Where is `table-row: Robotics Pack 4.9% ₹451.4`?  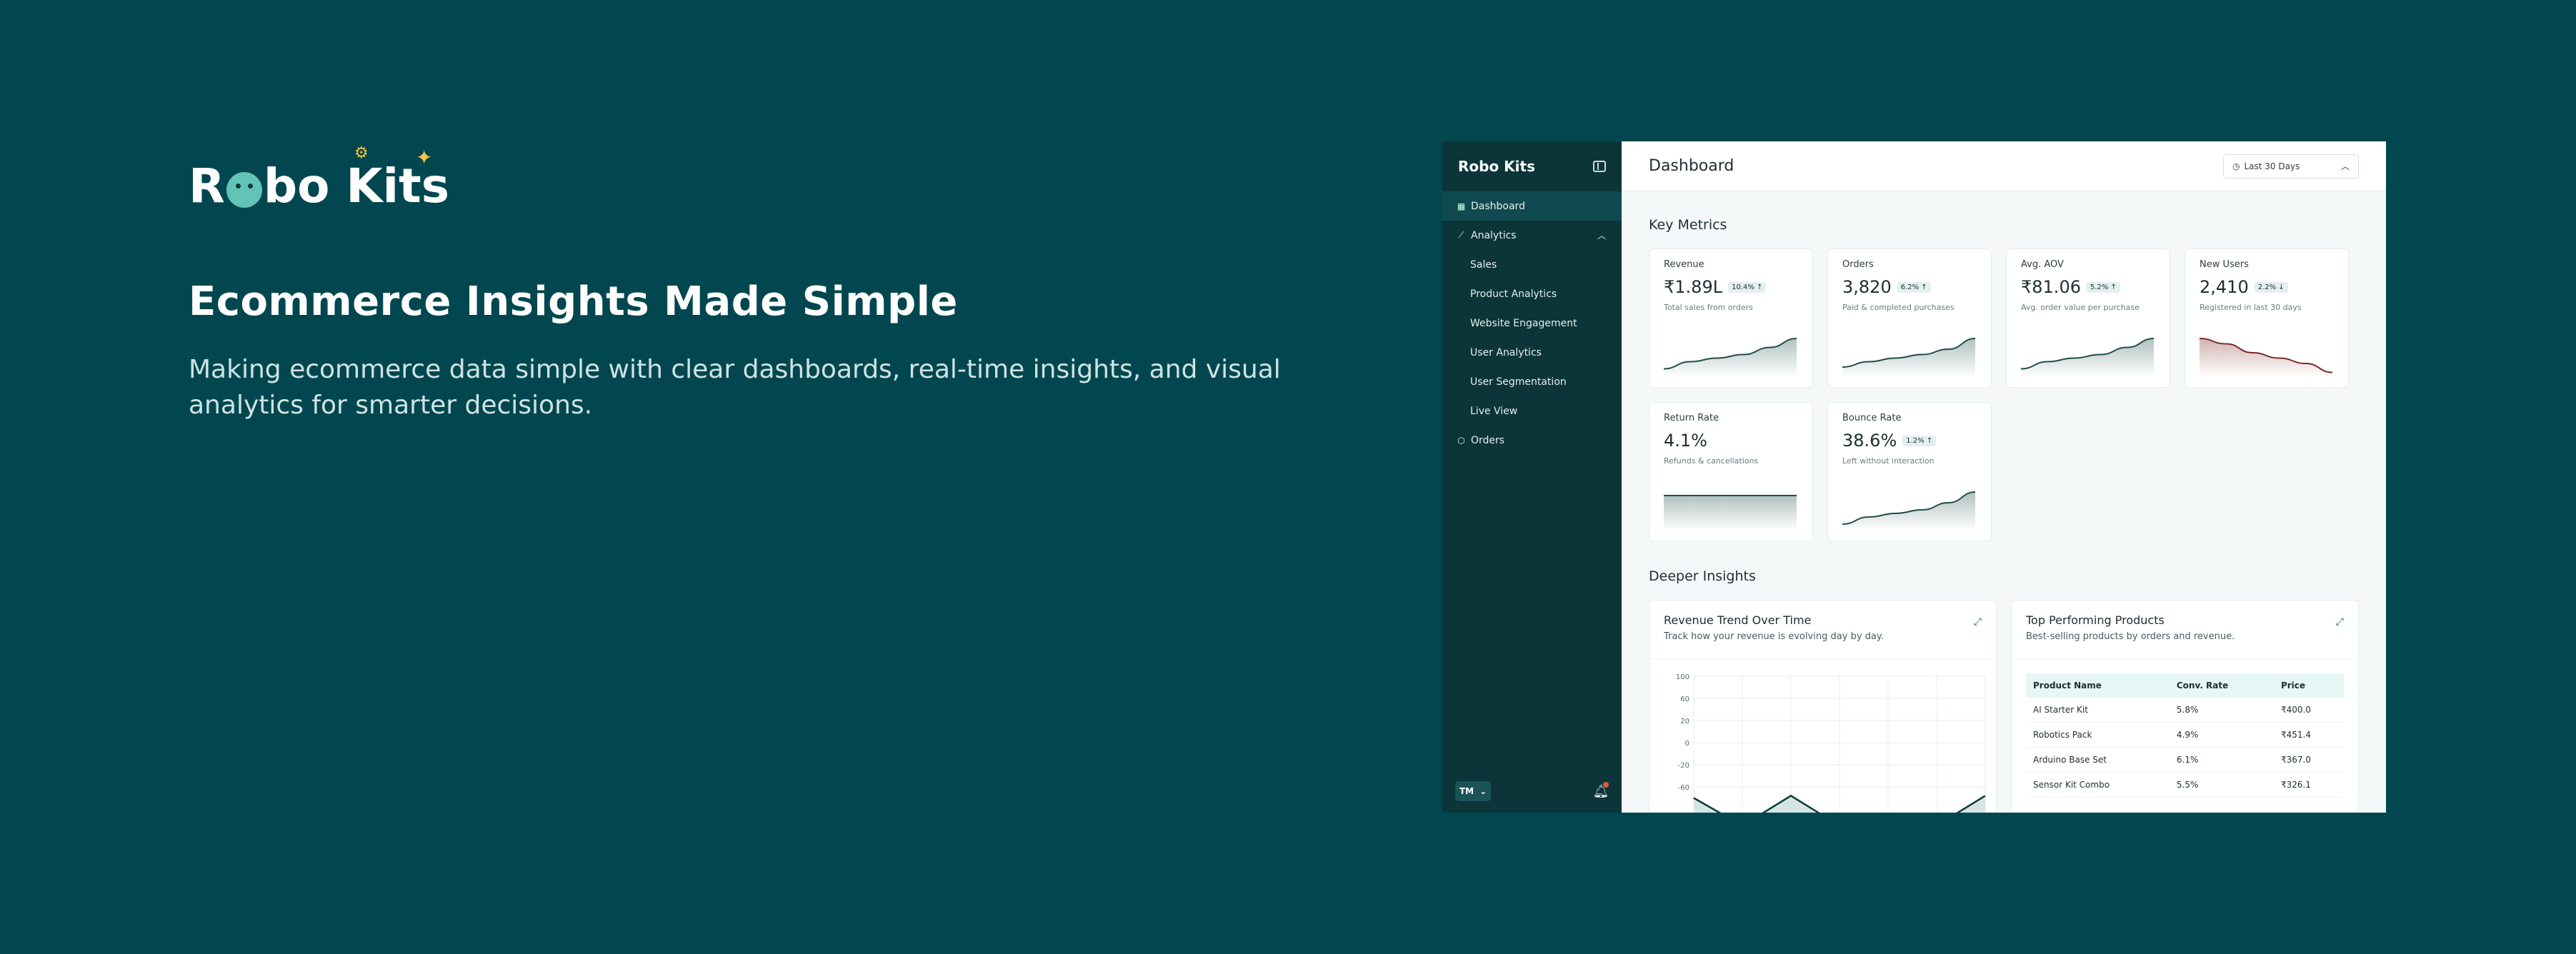 table-row: Robotics Pack 4.9% ₹451.4 is located at coordinates (2185, 735).